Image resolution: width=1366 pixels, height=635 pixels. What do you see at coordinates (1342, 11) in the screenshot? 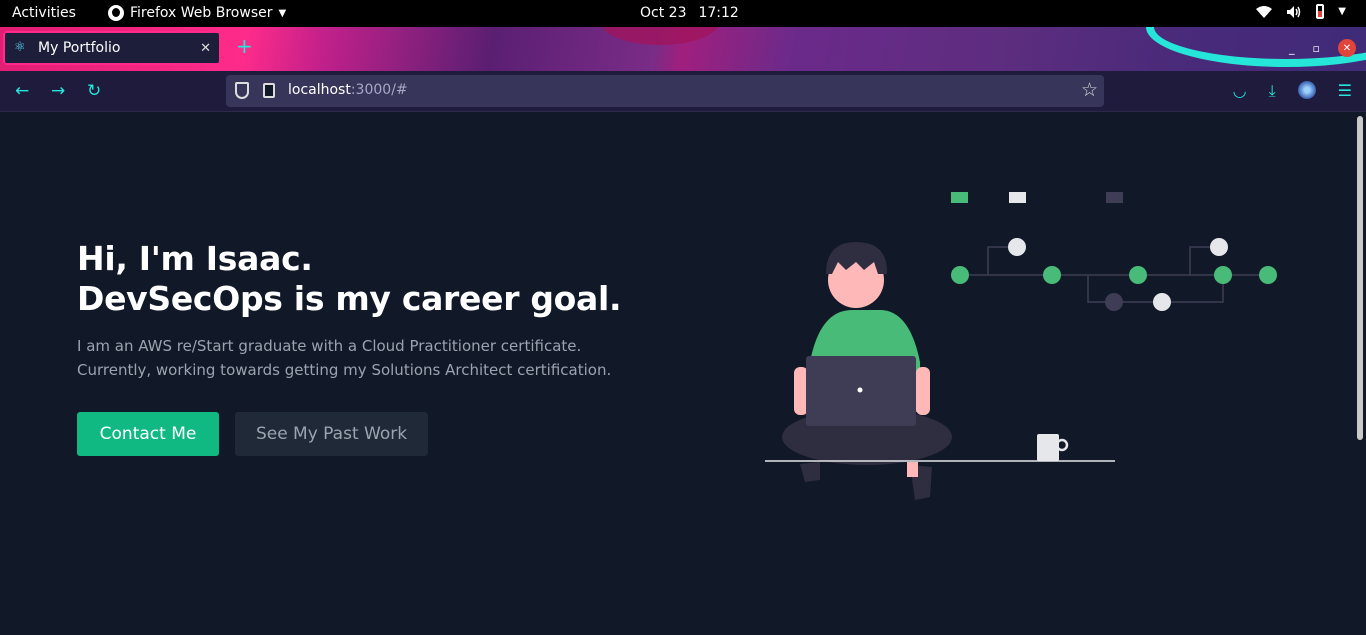
I see `power-menu-icon: ▼` at bounding box center [1342, 11].